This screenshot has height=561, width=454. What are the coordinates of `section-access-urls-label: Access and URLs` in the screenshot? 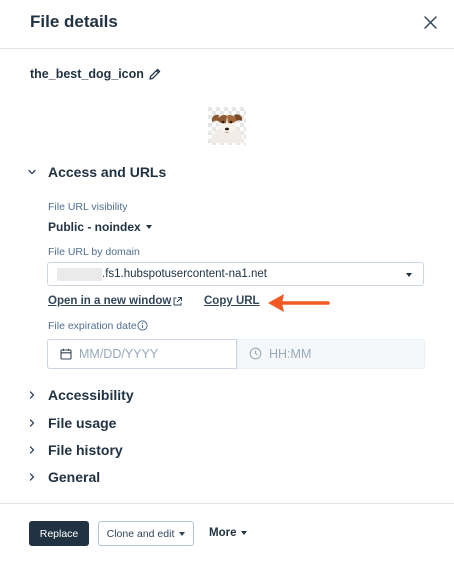 It's located at (107, 172).